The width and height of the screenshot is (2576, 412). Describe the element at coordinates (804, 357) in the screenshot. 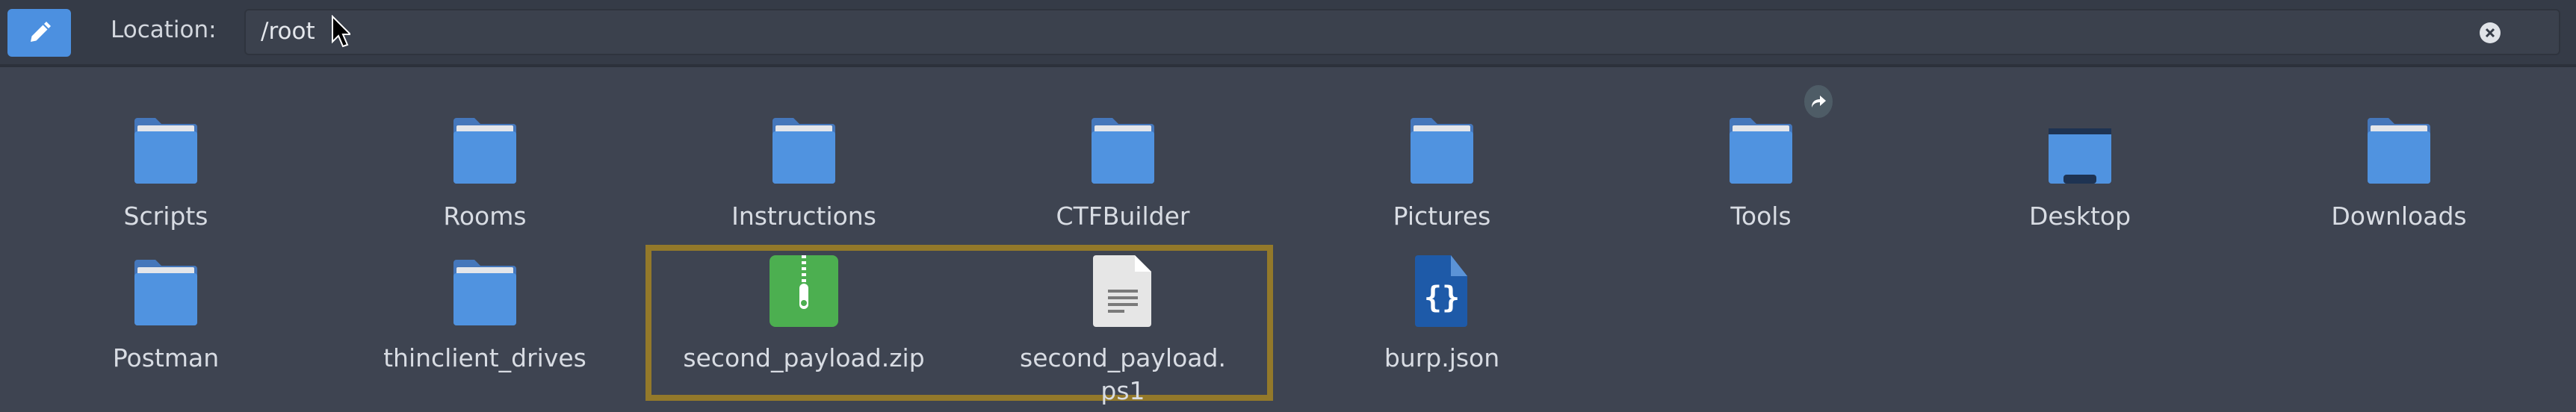

I see `file-name-label: second_payload.zip` at that location.